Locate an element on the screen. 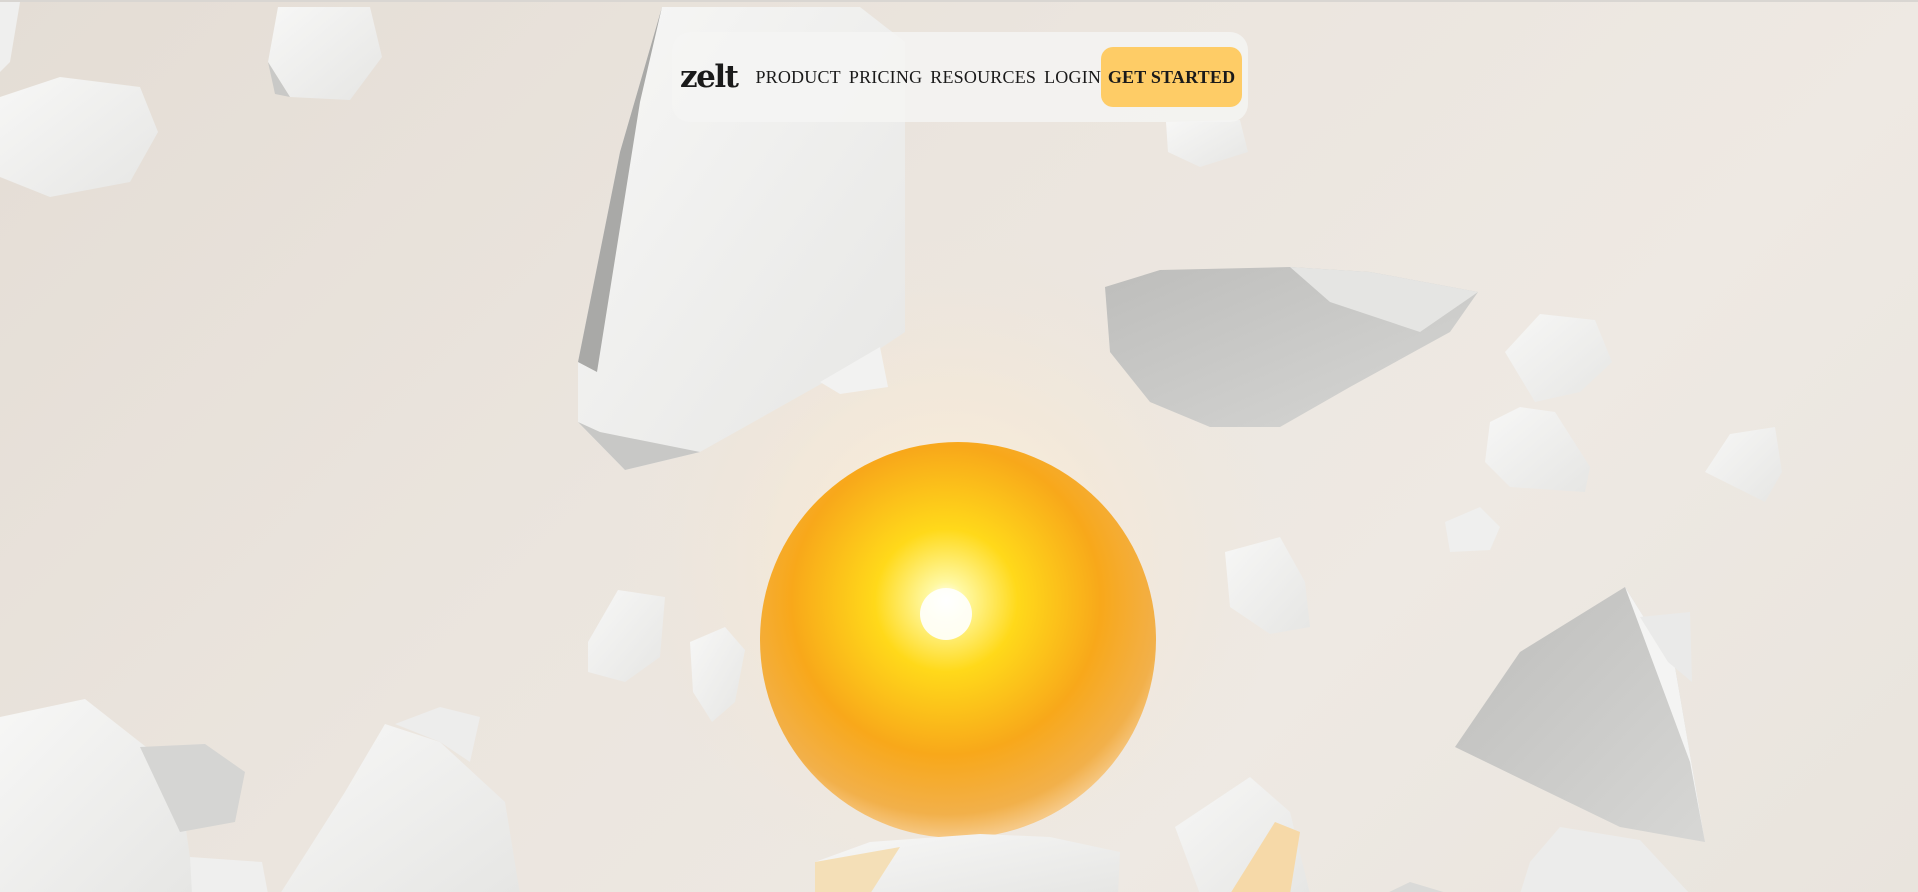 This screenshot has width=1918, height=892. zelt-logo: zelt is located at coordinates (709, 77).